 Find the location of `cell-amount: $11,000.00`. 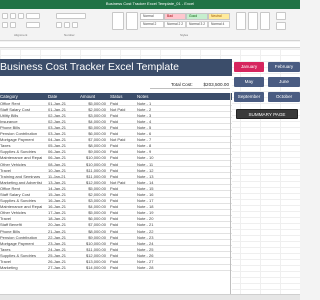

cell-amount: $11,000.00 is located at coordinates (92, 170).